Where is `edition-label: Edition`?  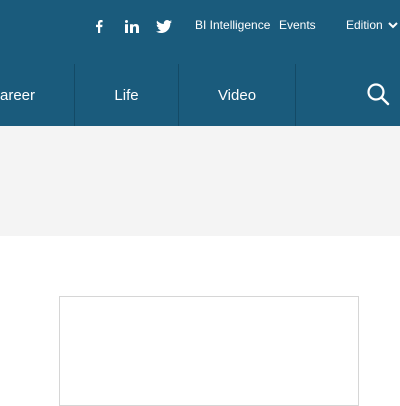 edition-label: Edition is located at coordinates (364, 25).